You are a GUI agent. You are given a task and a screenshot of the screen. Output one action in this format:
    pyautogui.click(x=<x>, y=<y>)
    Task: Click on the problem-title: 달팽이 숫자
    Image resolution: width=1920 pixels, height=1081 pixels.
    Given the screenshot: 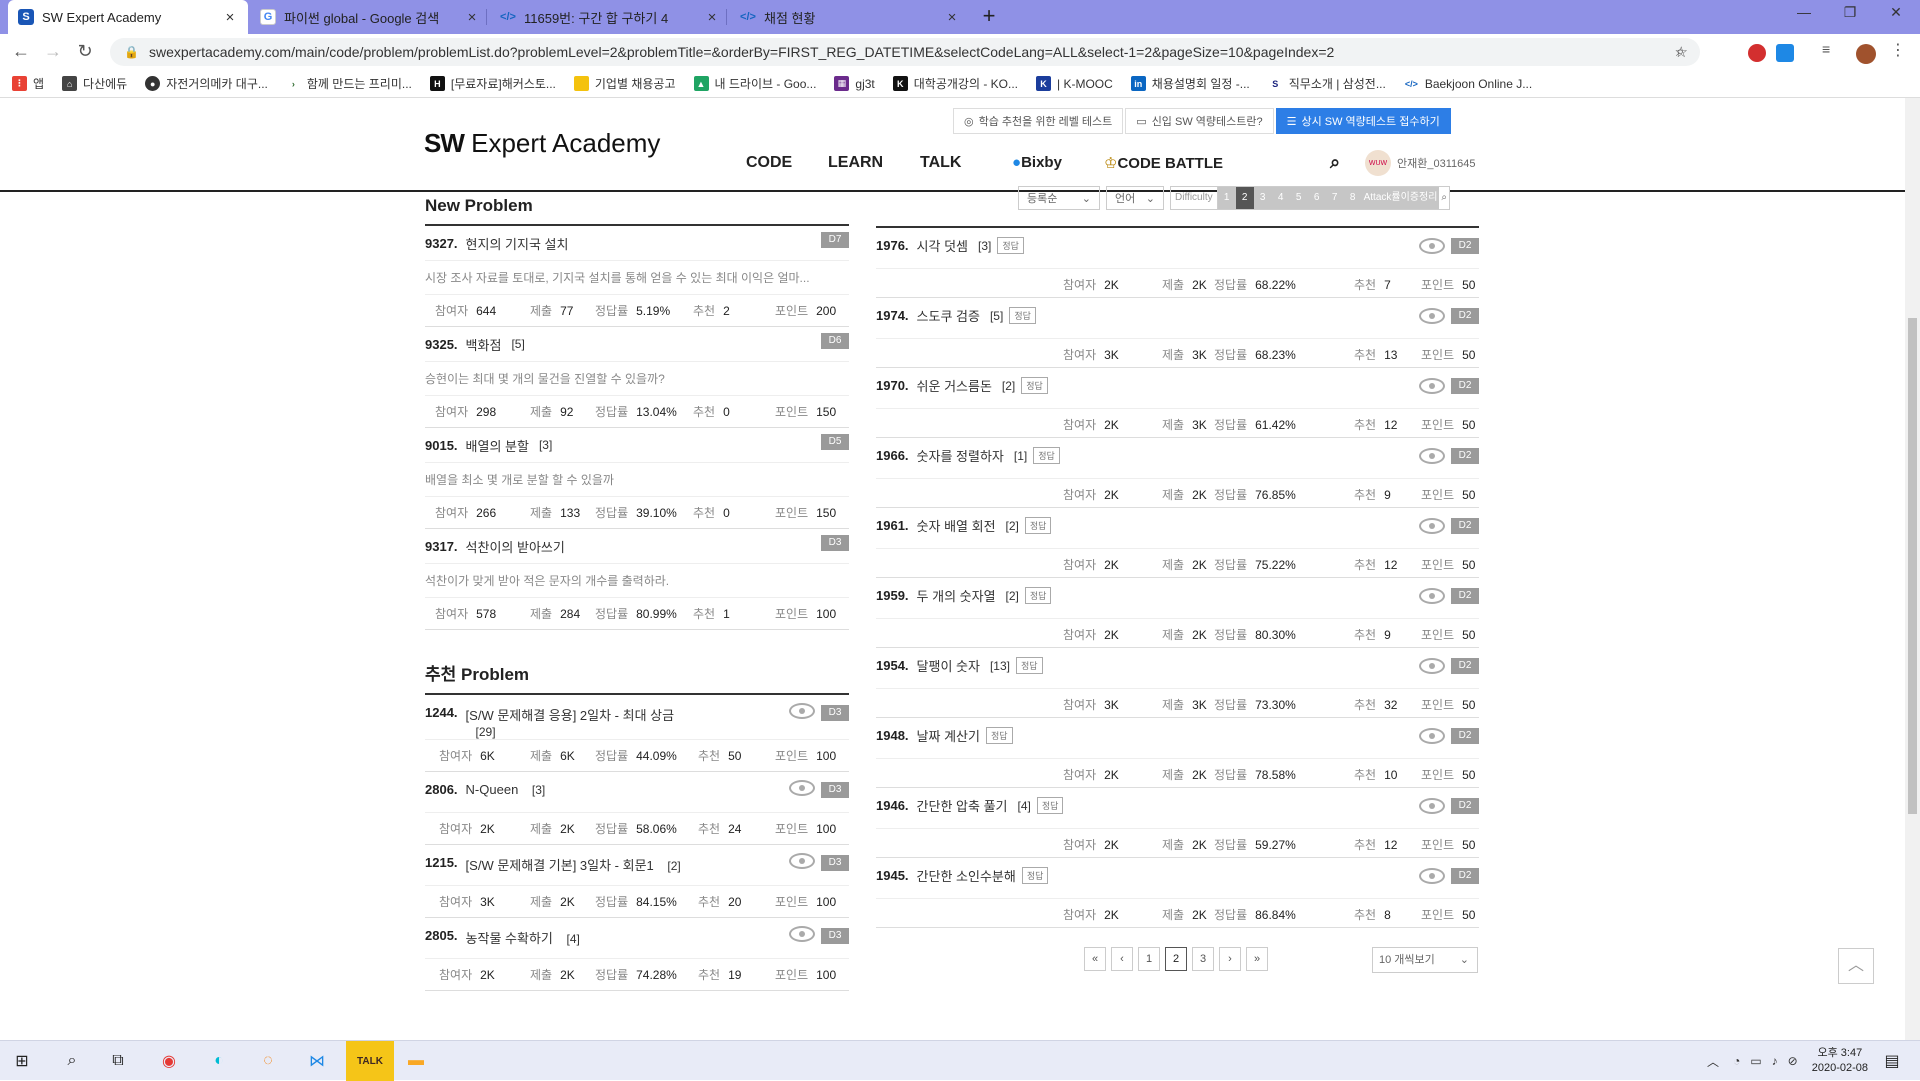 What is the action you would take?
    pyautogui.click(x=948, y=665)
    